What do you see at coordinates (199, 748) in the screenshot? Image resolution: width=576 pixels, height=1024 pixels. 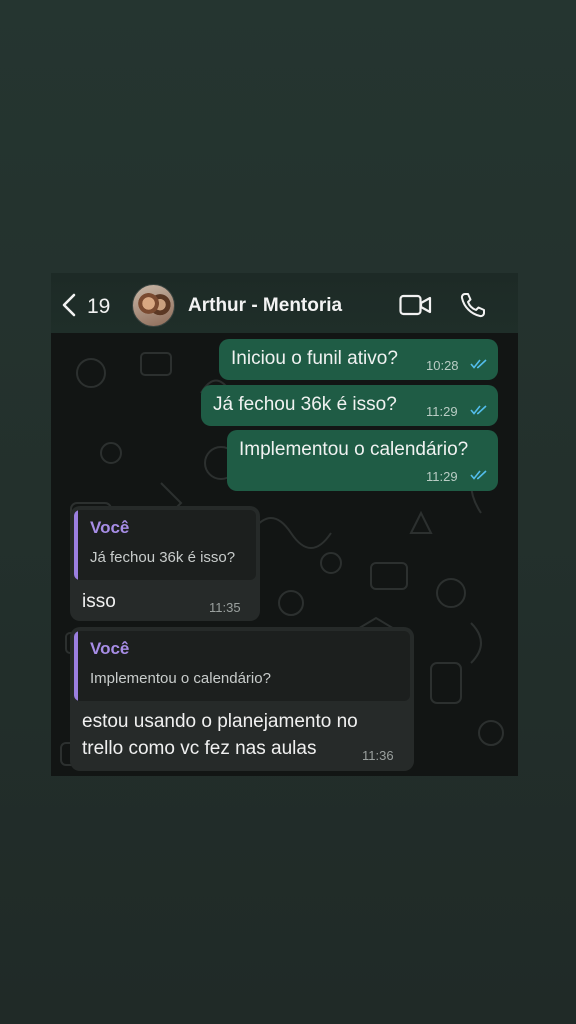 I see `message-text-line: trello como vc fez nas aulas` at bounding box center [199, 748].